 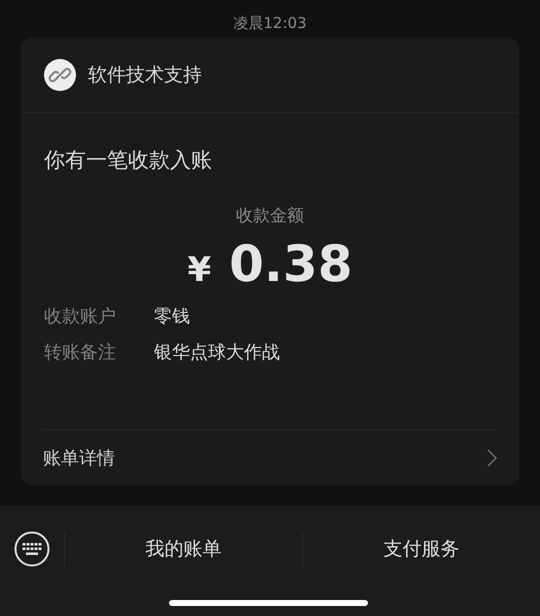 What do you see at coordinates (60, 75) in the screenshot?
I see `link-icon` at bounding box center [60, 75].